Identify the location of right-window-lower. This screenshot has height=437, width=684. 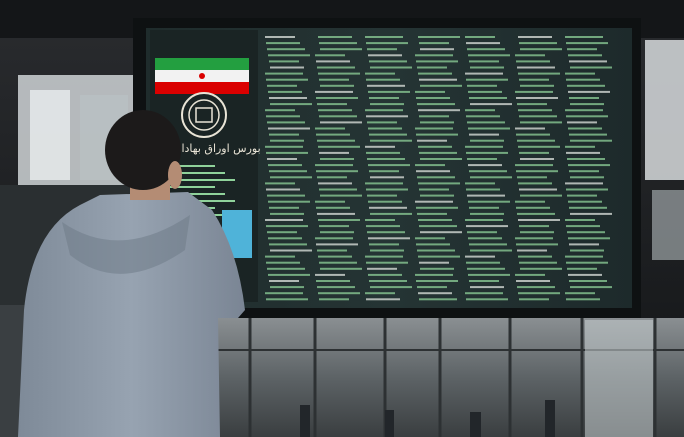
(668, 225).